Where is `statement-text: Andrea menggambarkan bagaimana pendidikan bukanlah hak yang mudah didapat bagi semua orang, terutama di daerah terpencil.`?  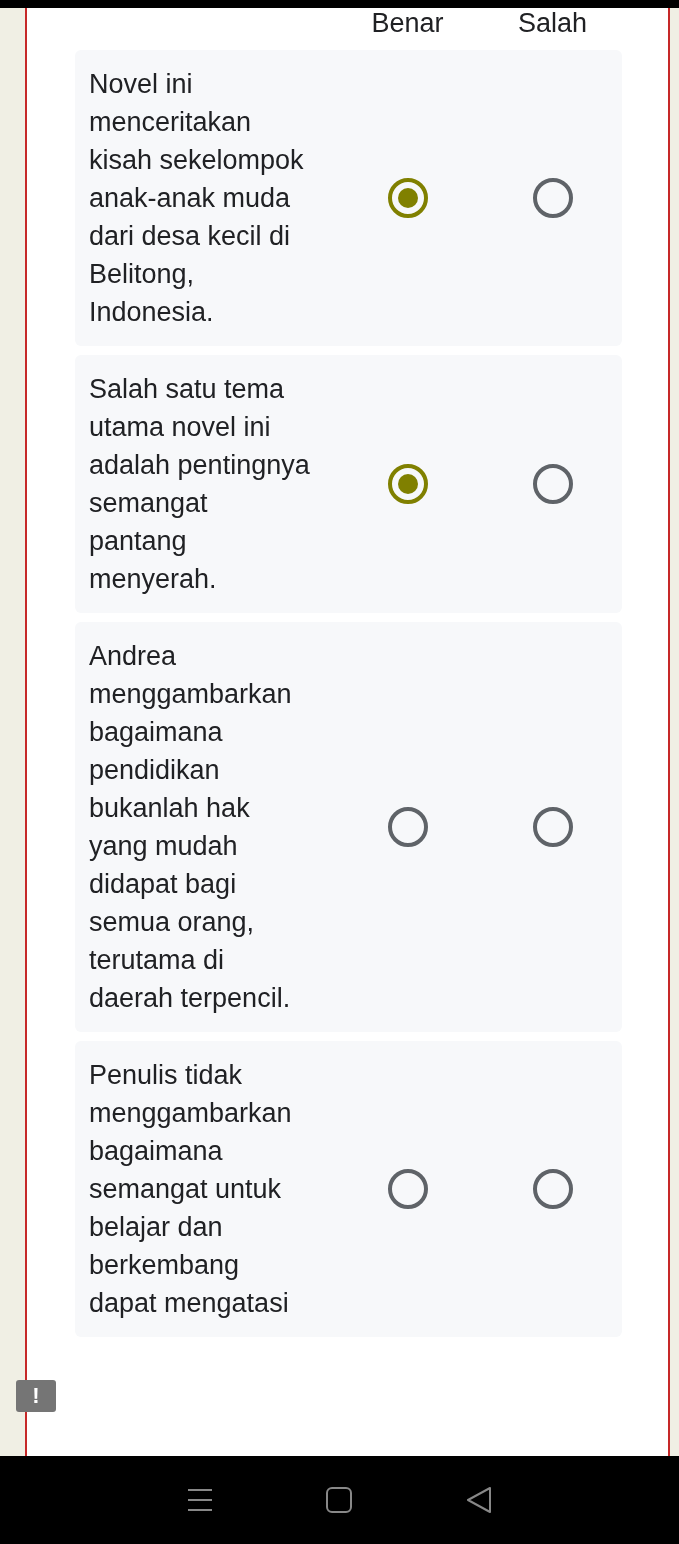 statement-text: Andrea menggambarkan bagaimana pendidikan bukanlah hak yang mudah didapat bagi semua orang, terutama di daerah terpencil. is located at coordinates (190, 827).